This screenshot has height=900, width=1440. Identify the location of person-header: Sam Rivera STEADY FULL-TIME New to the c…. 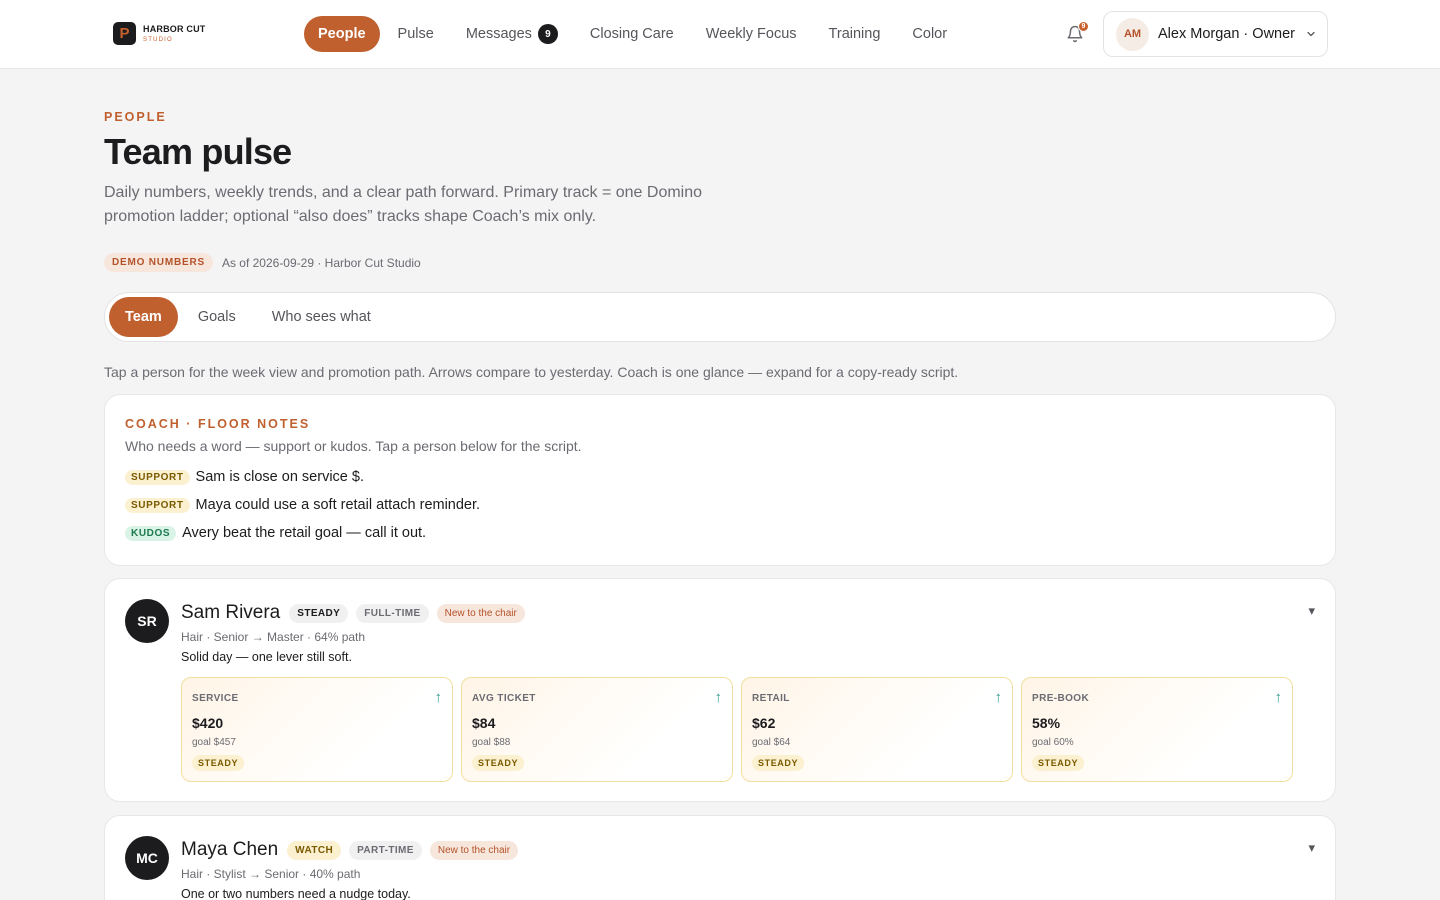
(357, 613).